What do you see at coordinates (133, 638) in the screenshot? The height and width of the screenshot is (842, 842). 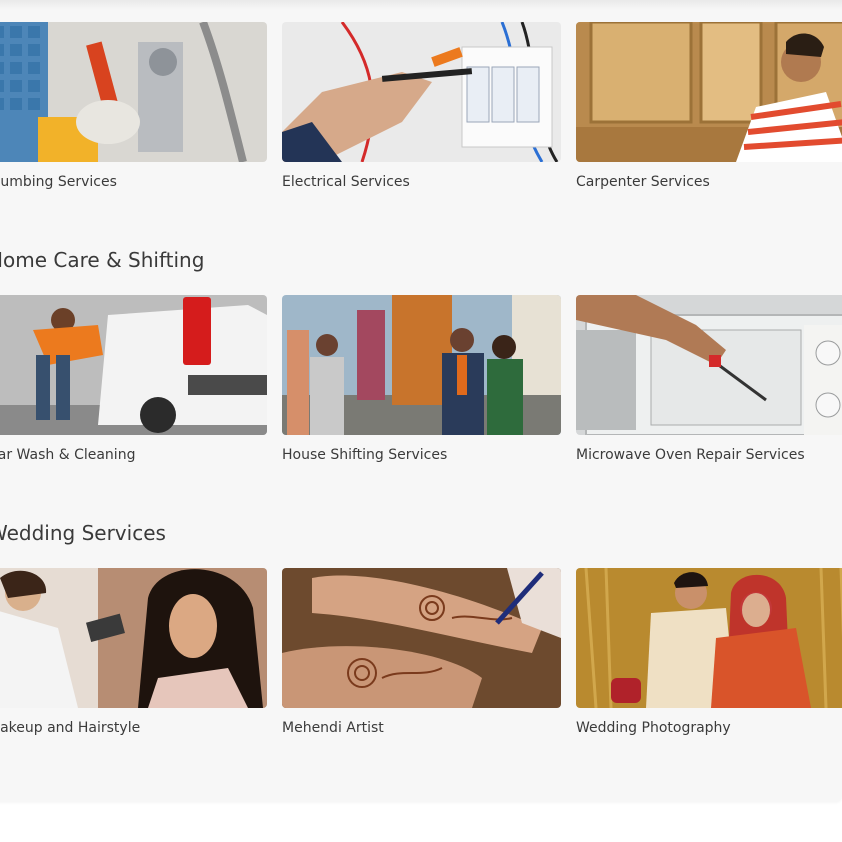 I see `makeup-hairstyle-image` at bounding box center [133, 638].